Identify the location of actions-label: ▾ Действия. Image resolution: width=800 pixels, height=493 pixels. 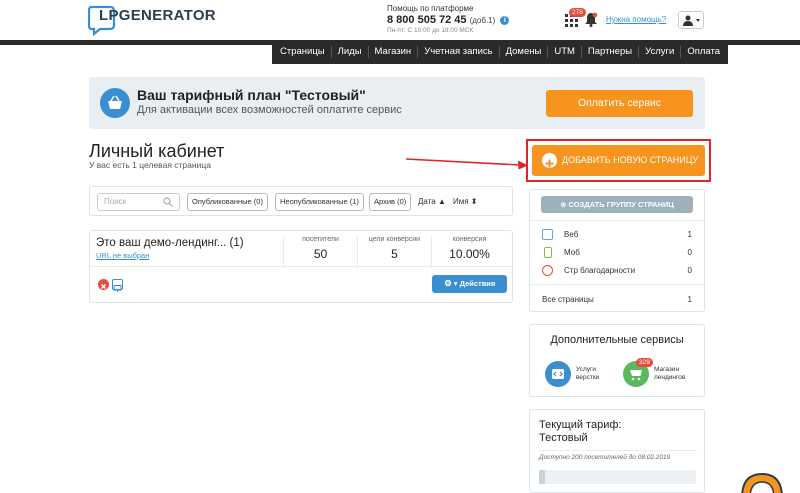
(474, 283).